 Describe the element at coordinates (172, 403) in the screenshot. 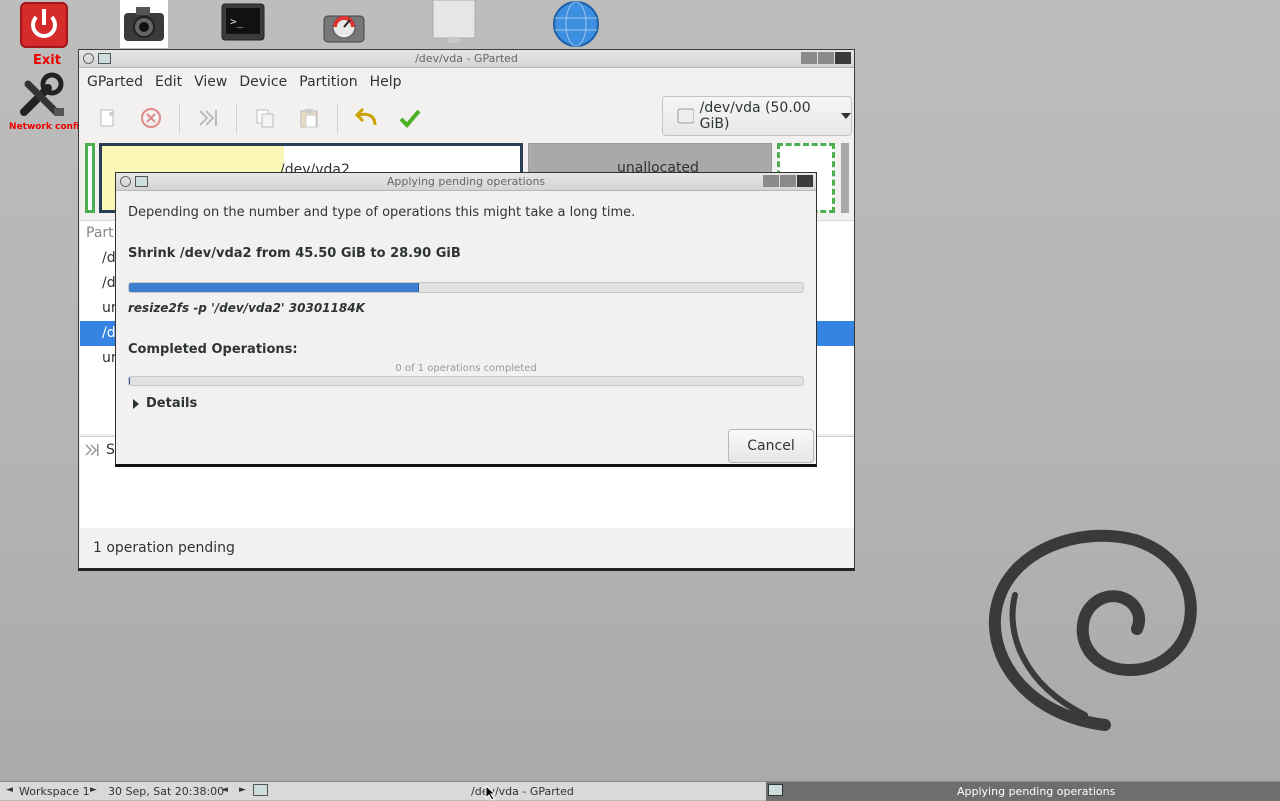

I see `details-label: Details` at that location.